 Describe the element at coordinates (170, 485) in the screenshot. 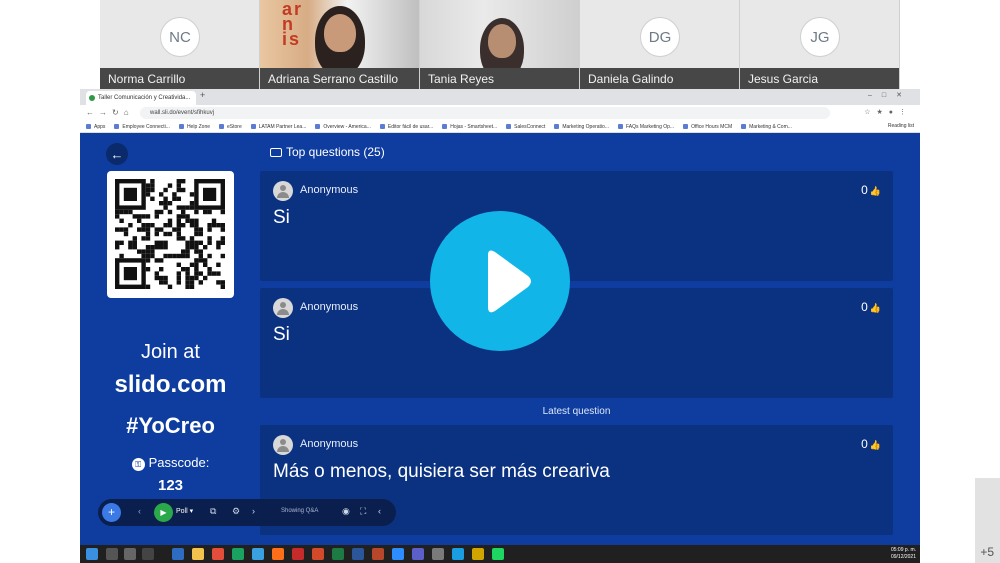

I see `passcode-value: 123` at that location.